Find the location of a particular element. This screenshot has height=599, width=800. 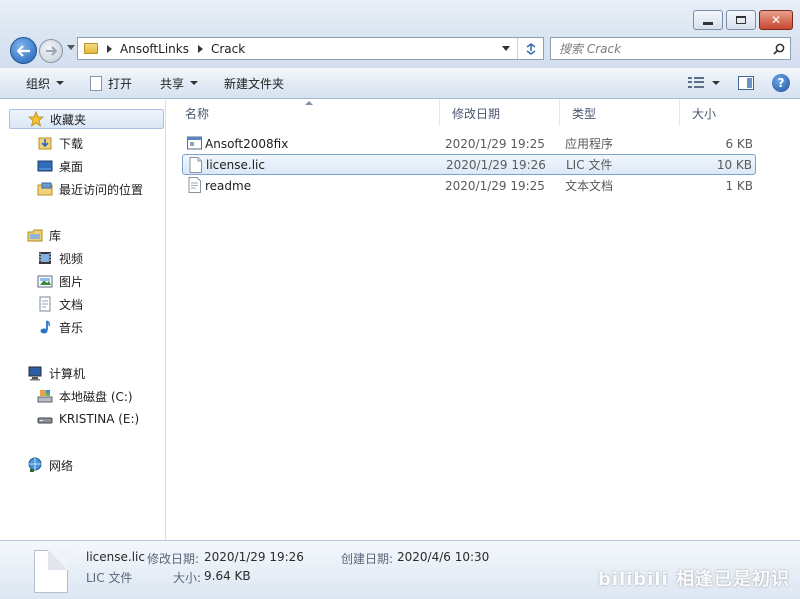

nav-local-disk-c: 本地磁盘 (C:) is located at coordinates (85, 396).